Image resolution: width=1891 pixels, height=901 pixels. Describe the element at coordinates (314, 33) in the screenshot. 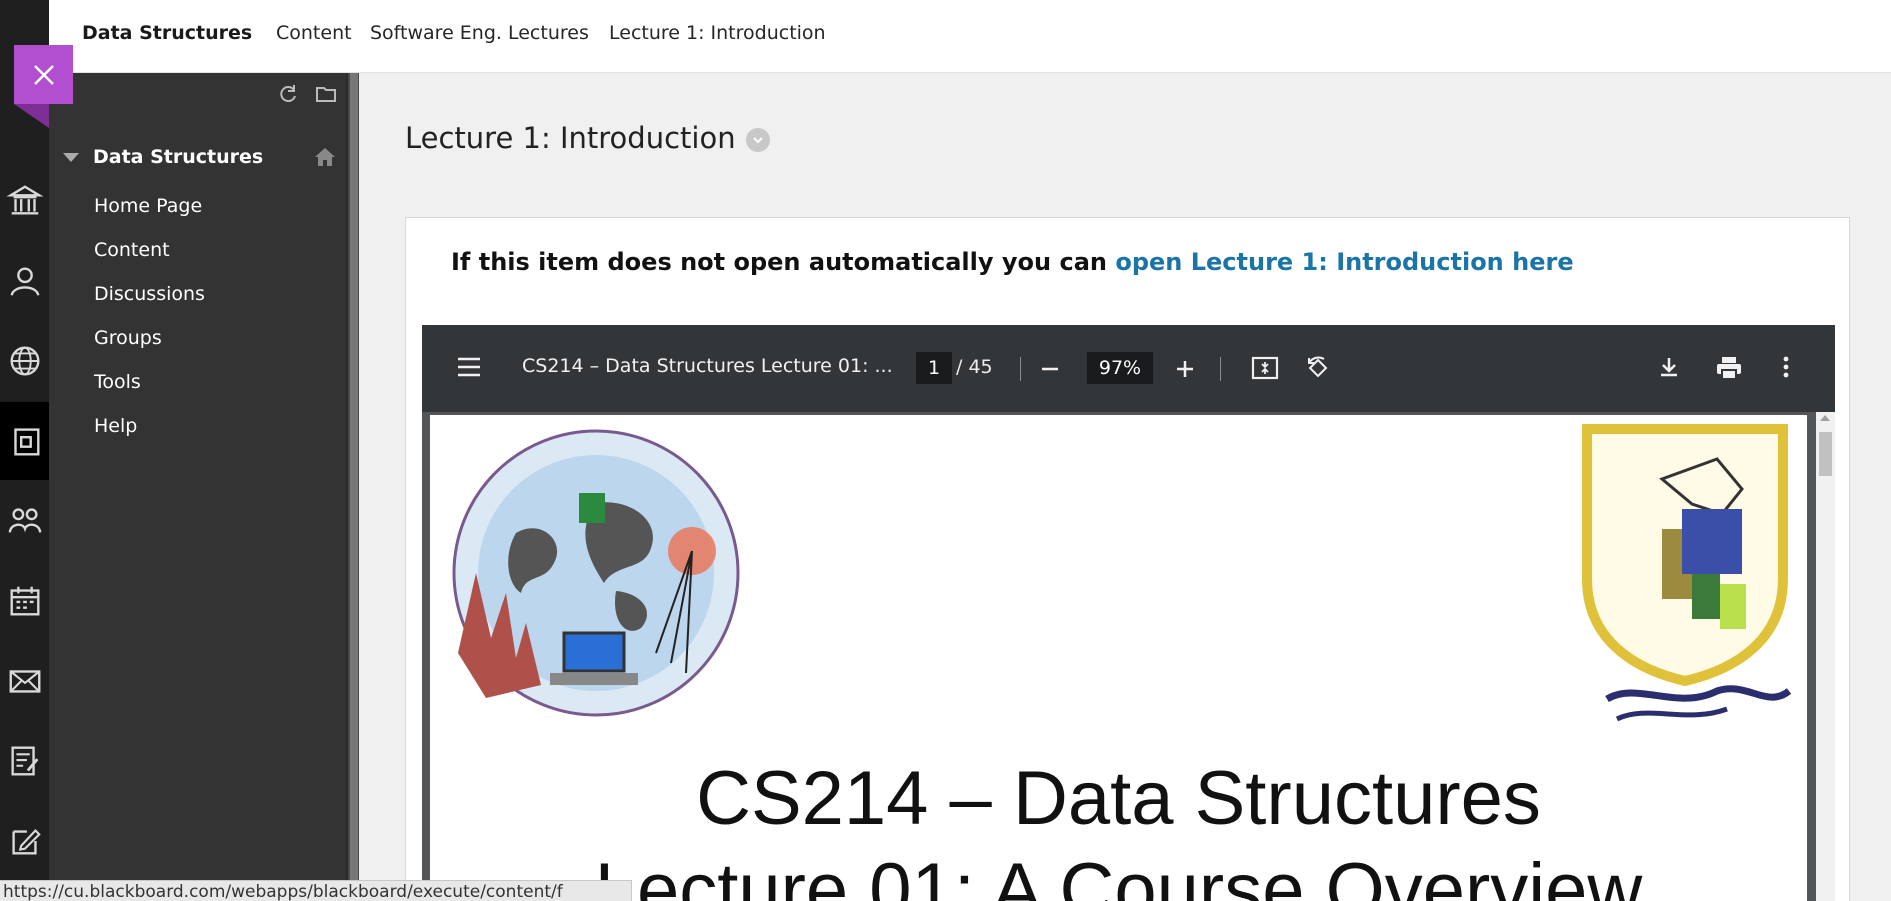

I see `breadcrumb-content: Content` at that location.